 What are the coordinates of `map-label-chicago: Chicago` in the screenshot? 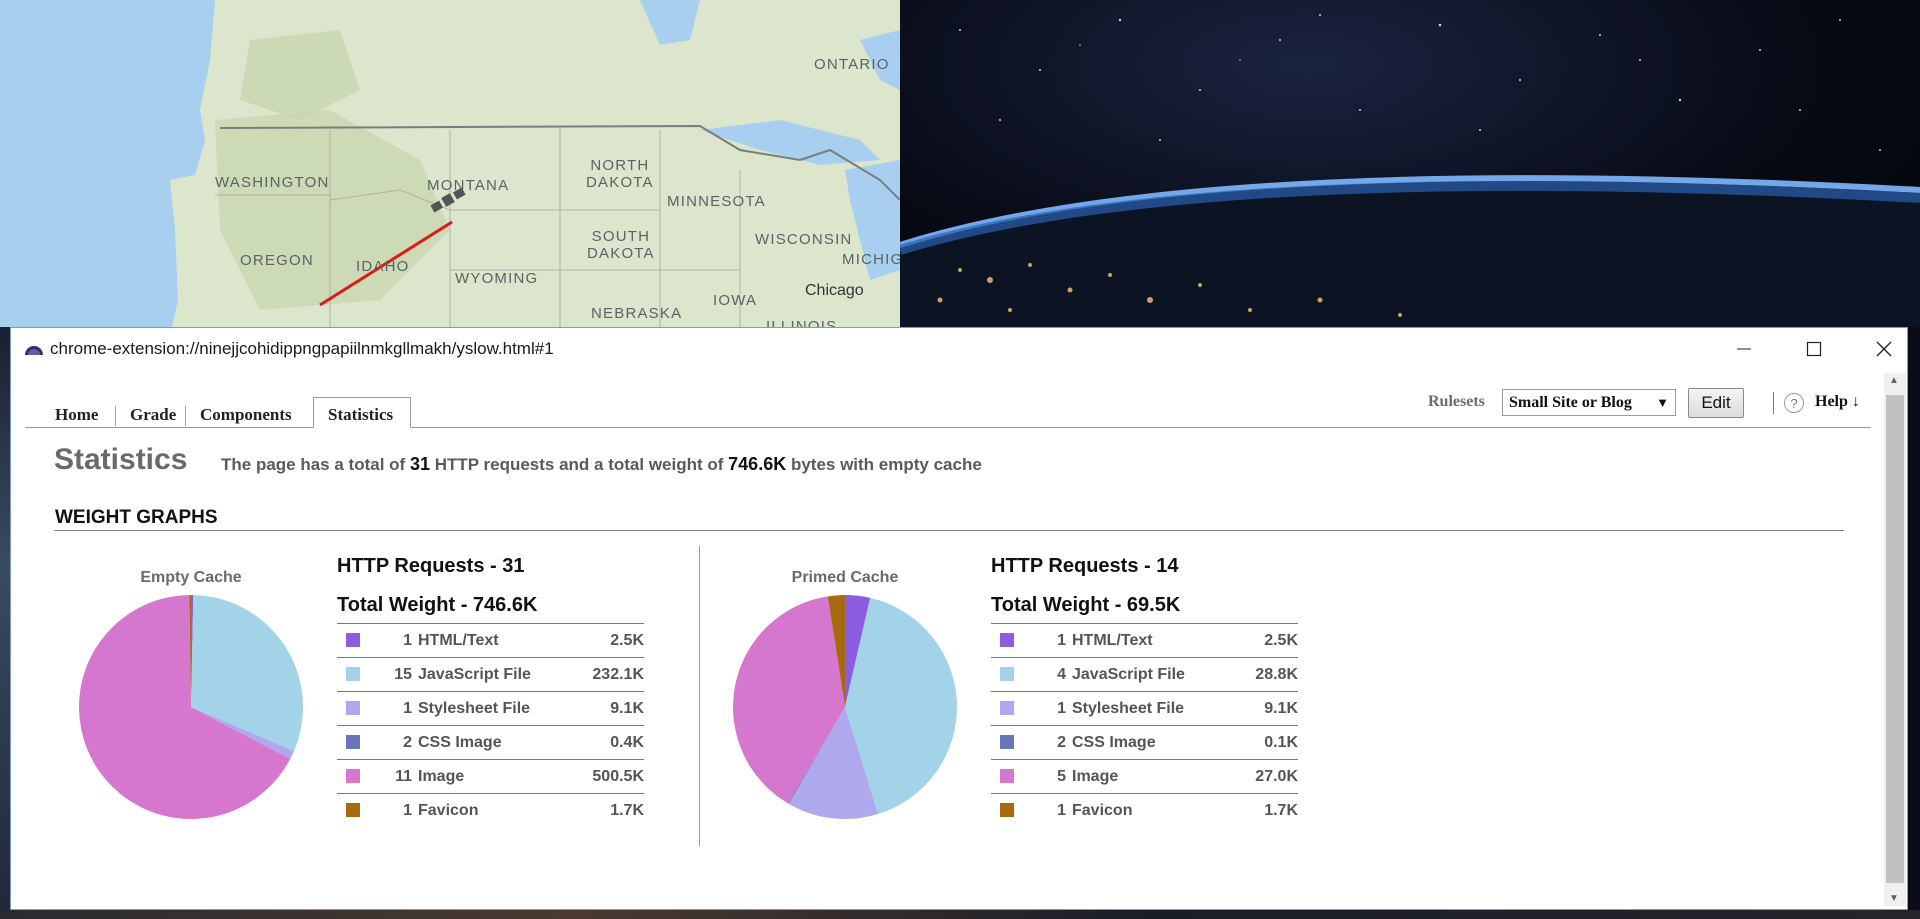 It's located at (834, 290).